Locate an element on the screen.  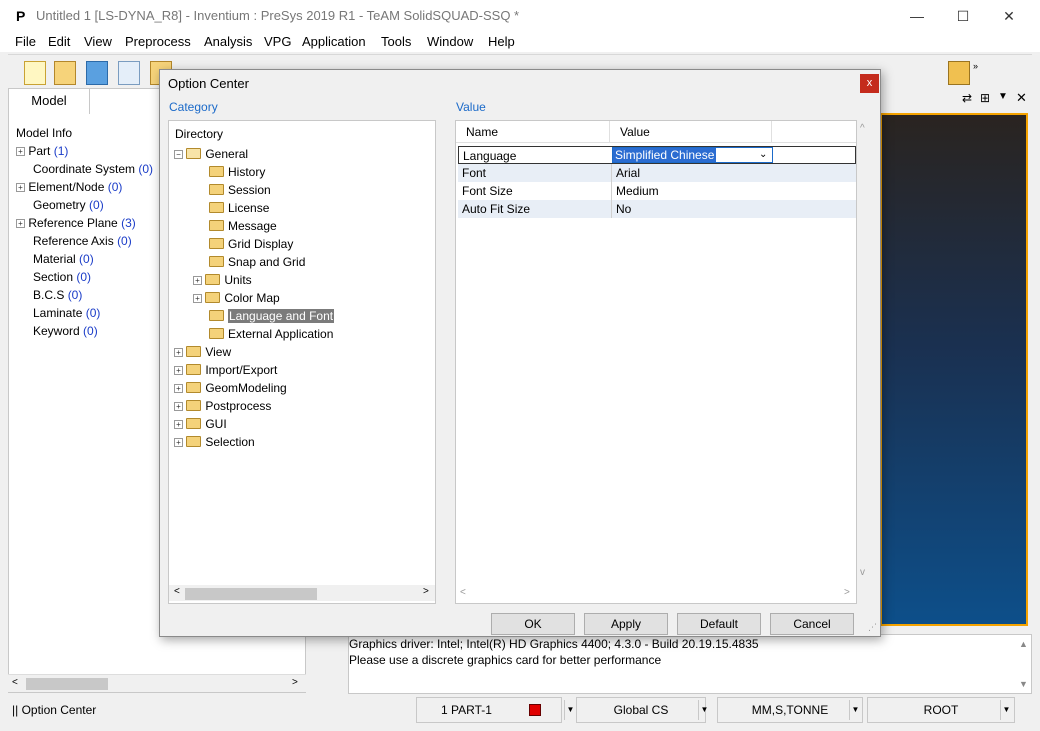
import-icon is located at coordinates (129, 73).